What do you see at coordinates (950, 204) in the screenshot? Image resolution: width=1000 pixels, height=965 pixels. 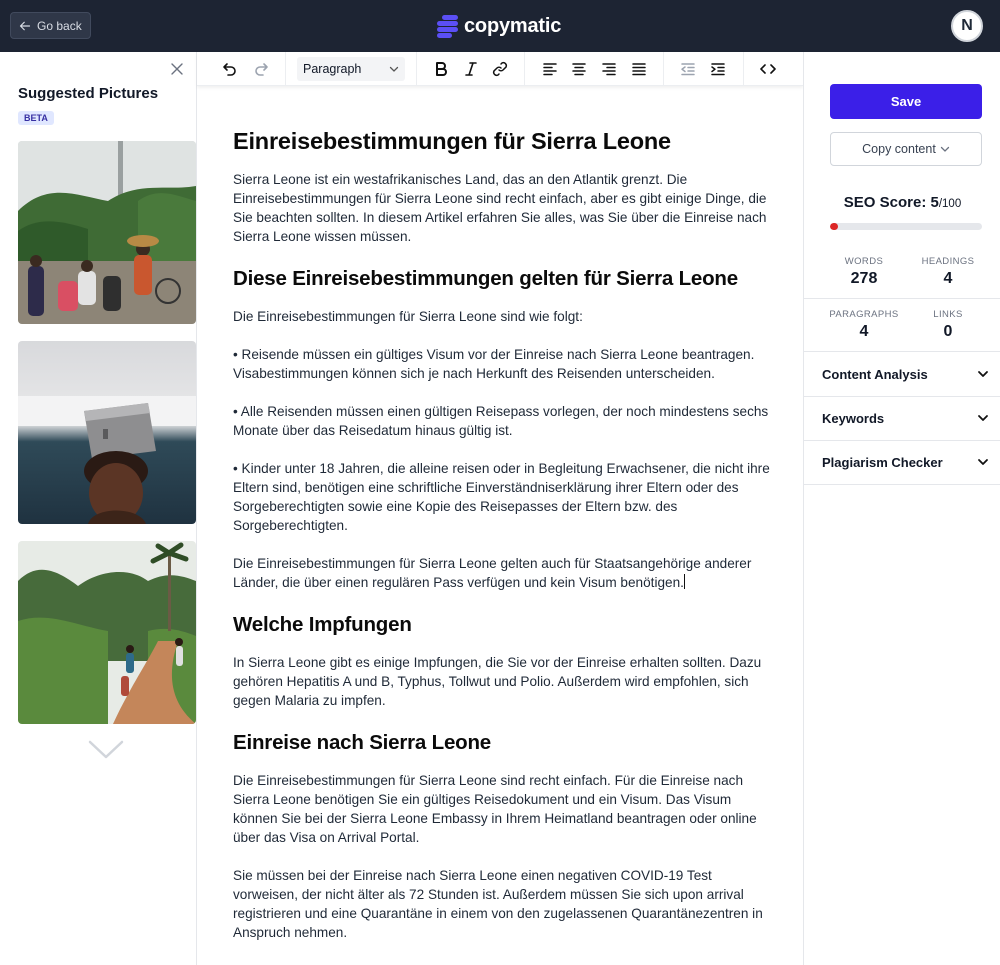 I see `seo-score-max: /100` at bounding box center [950, 204].